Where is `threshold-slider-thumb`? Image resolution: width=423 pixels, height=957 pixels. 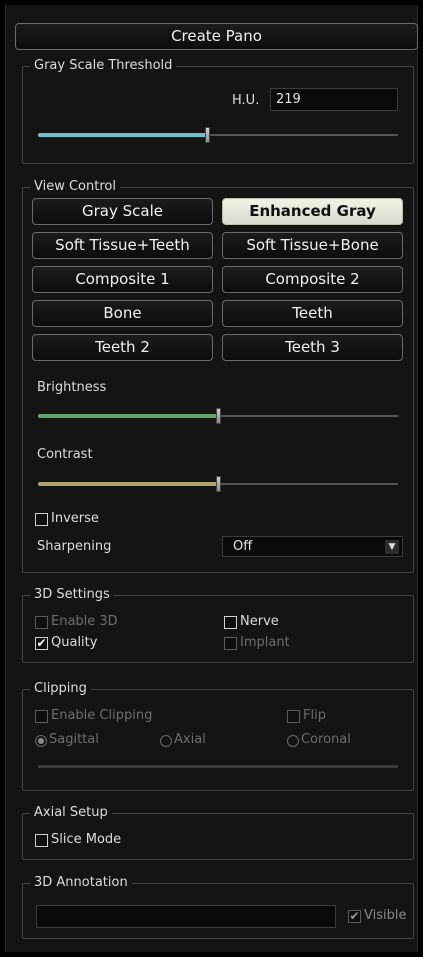
threshold-slider-thumb is located at coordinates (208, 135).